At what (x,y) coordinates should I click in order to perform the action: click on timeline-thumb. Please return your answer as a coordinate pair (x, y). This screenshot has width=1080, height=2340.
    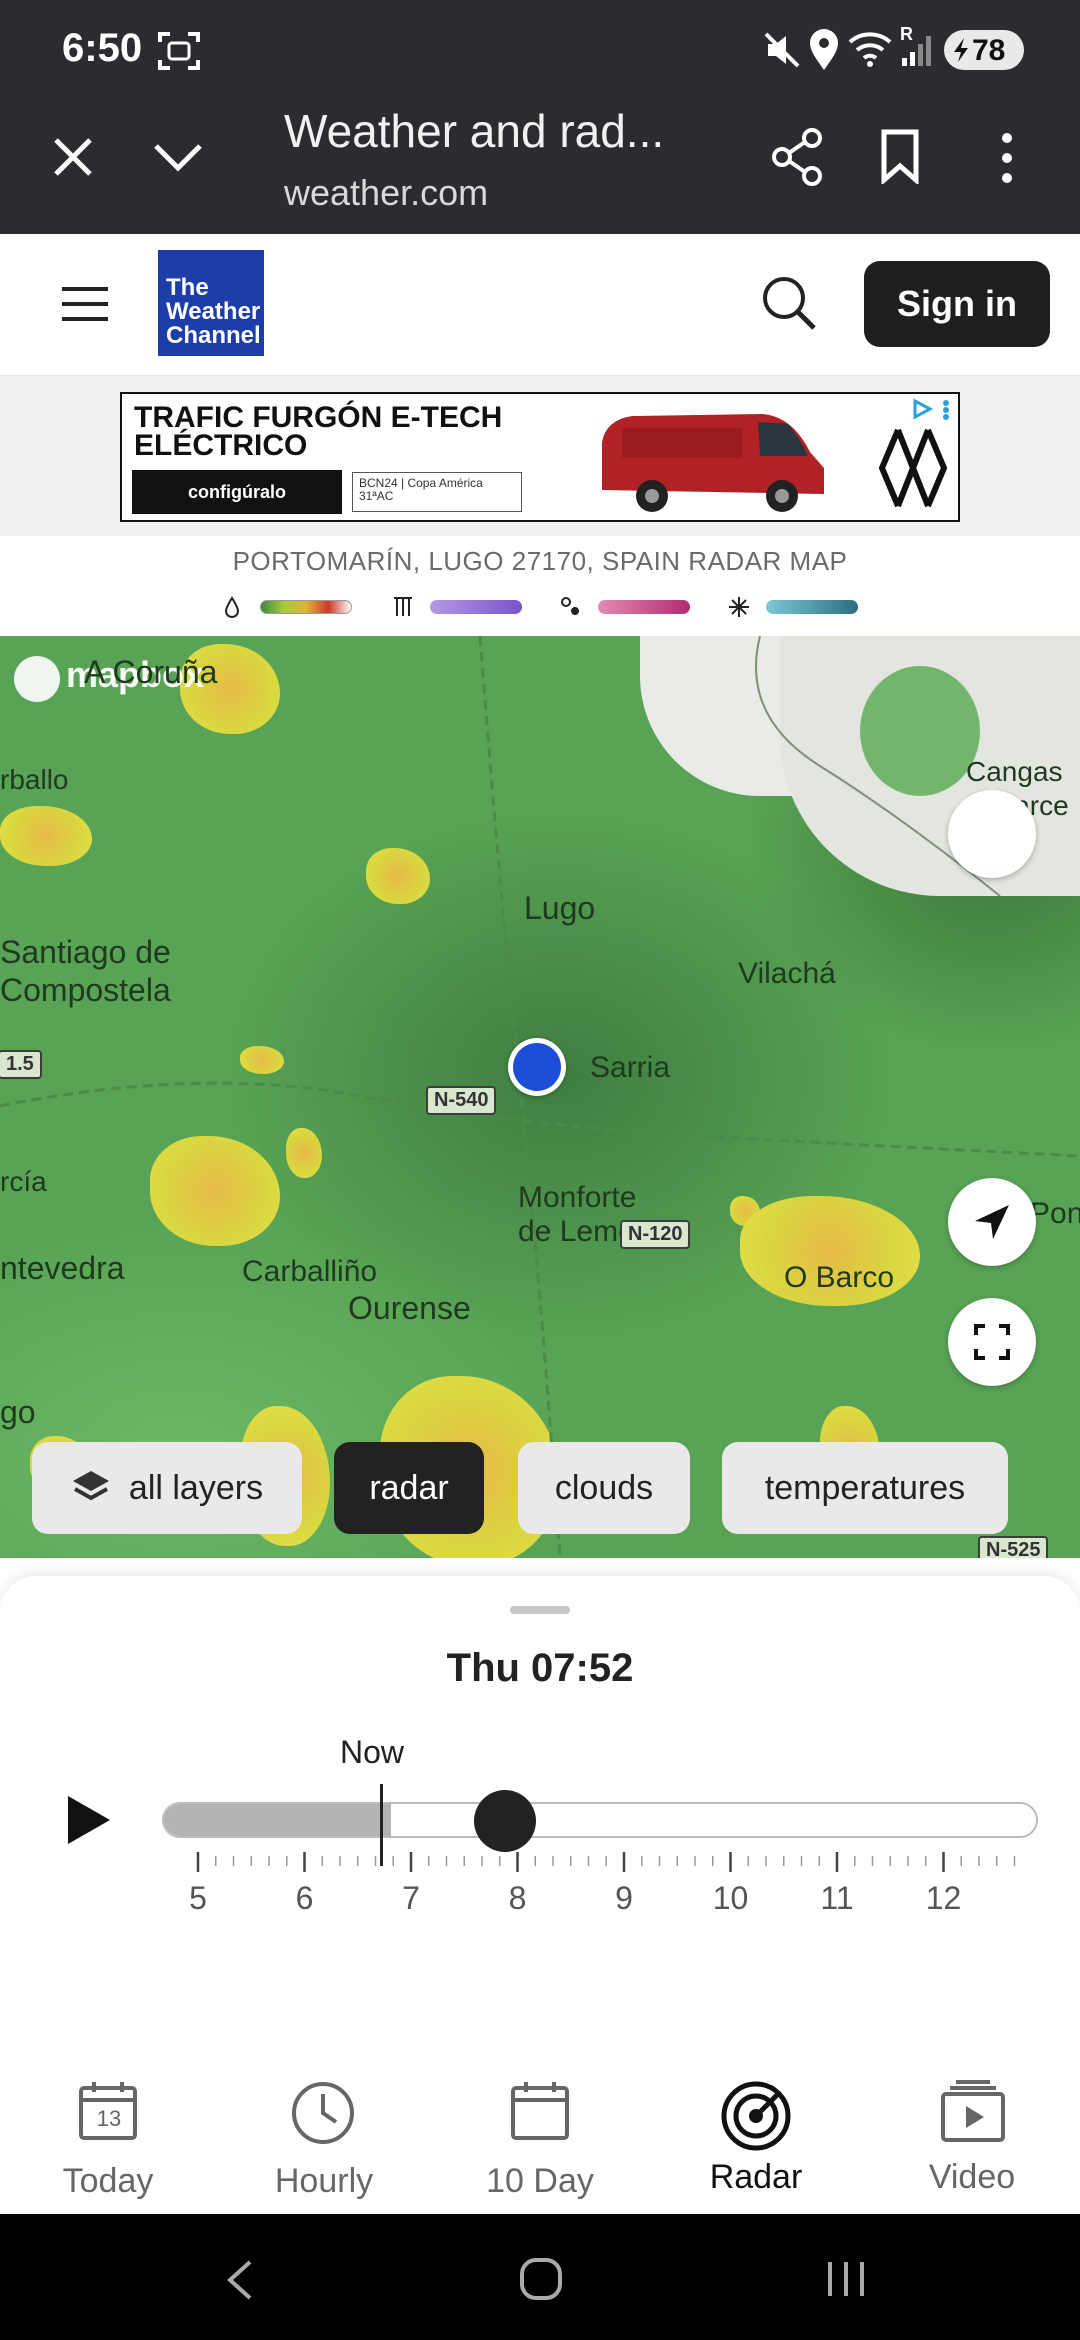
    Looking at the image, I should click on (505, 1821).